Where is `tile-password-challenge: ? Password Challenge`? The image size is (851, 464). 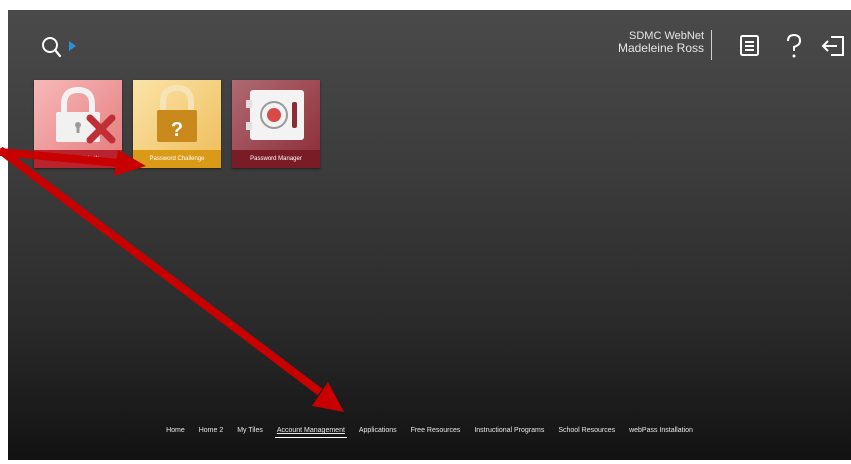 tile-password-challenge: ? Password Challenge is located at coordinates (177, 124).